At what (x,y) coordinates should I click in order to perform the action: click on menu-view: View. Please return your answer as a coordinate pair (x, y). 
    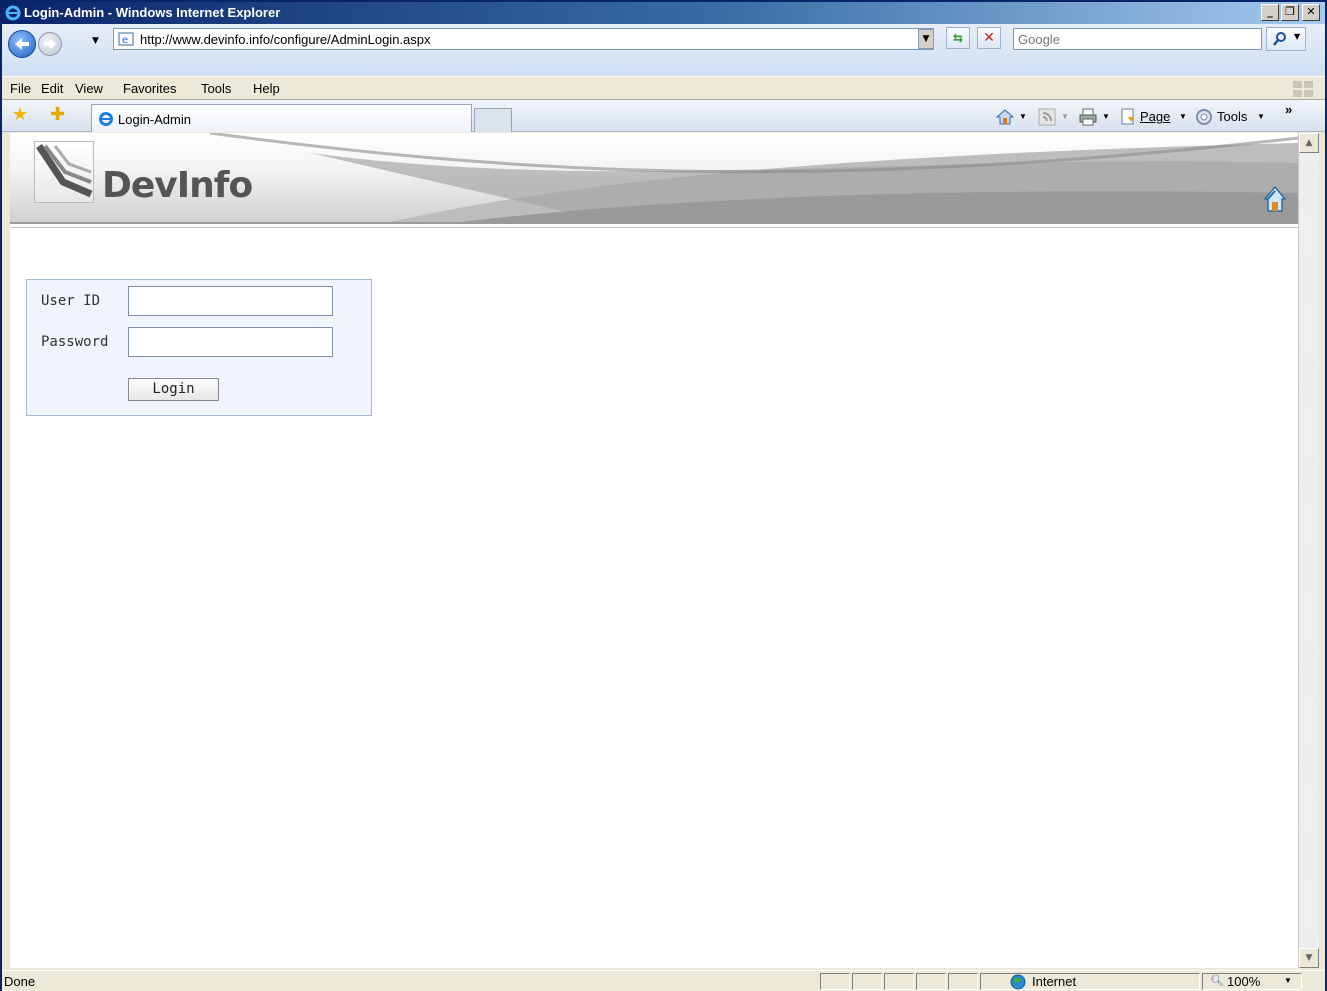
    Looking at the image, I should click on (89, 88).